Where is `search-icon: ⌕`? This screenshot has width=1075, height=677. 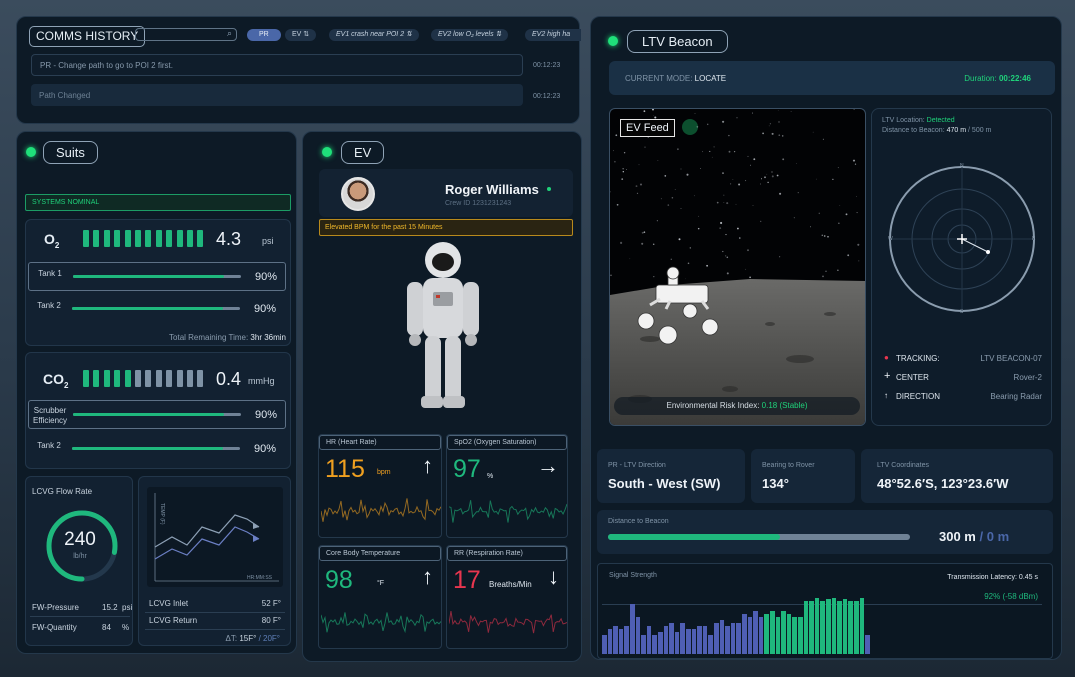
search-icon: ⌕ is located at coordinates (229, 33).